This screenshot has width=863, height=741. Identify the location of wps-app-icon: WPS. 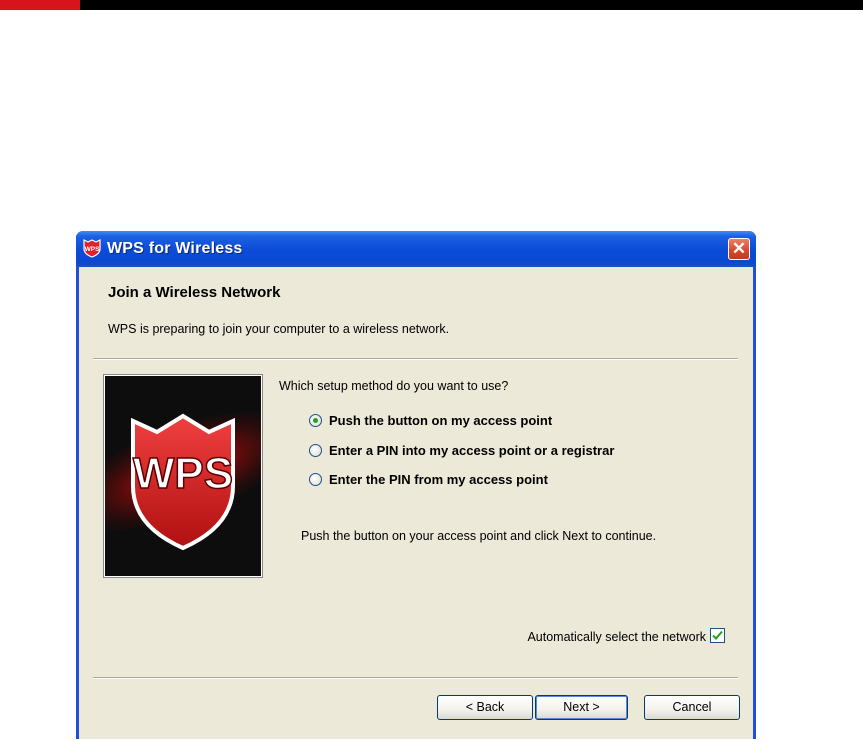
(92, 248).